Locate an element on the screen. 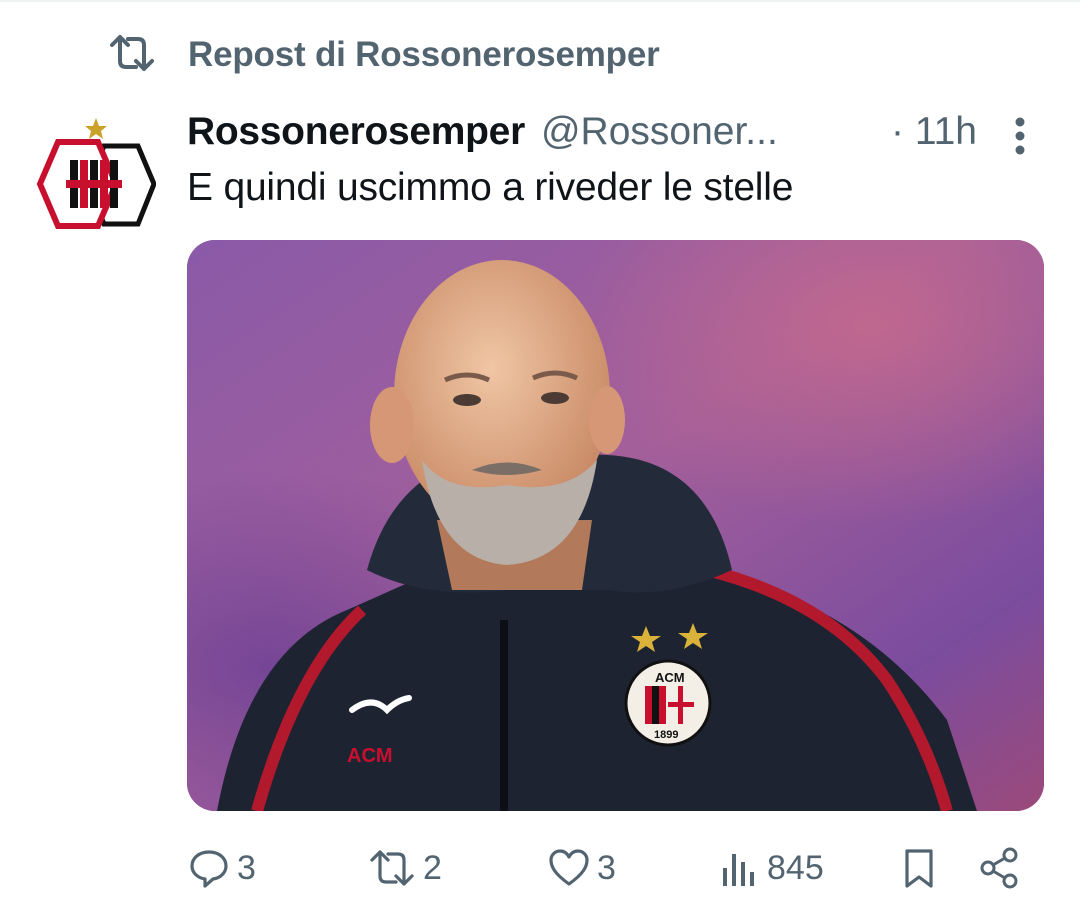  views-bar-chart-icon is located at coordinates (738, 870).